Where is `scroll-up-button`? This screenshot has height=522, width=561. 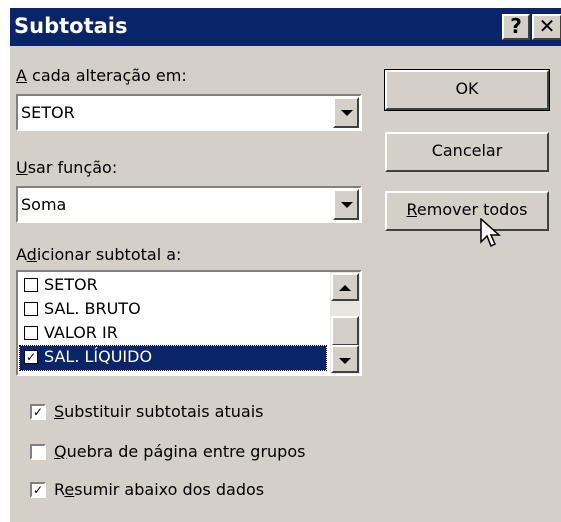 scroll-up-button is located at coordinates (345, 287).